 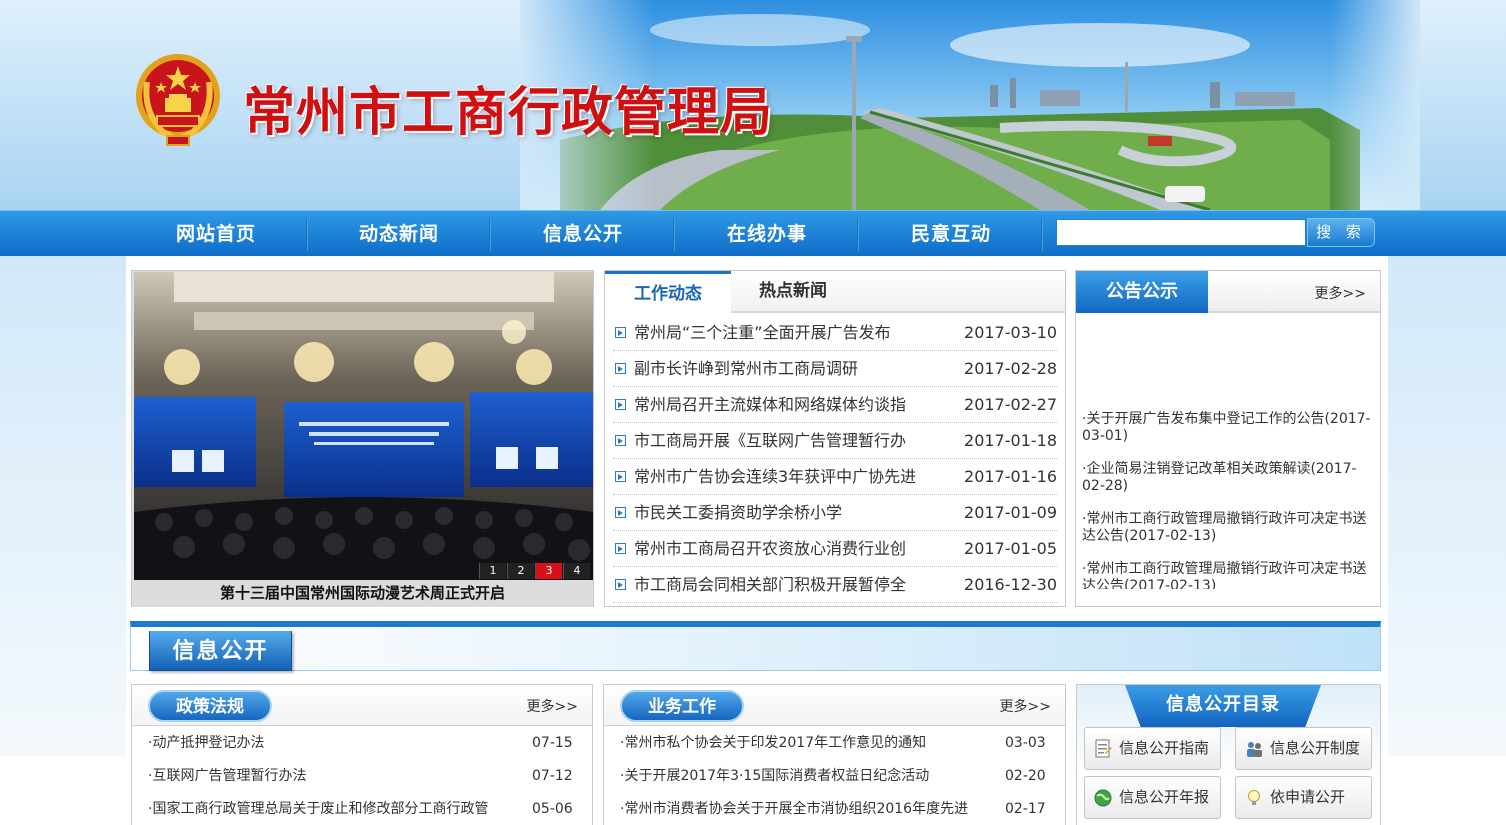 What do you see at coordinates (1142, 292) in the screenshot?
I see `notice-title: 公告公示` at bounding box center [1142, 292].